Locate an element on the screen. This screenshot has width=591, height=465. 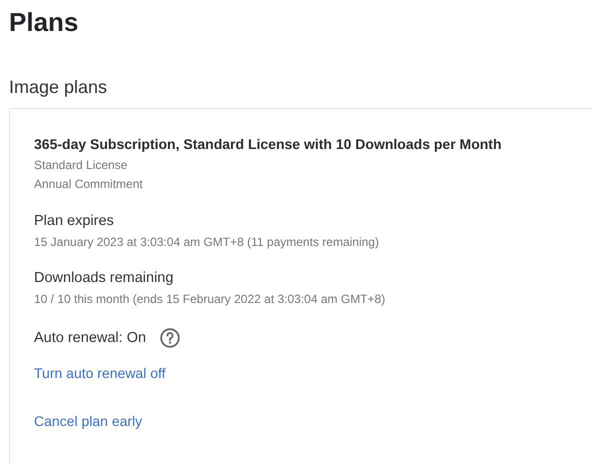
auto-renewal-status: Auto renewal: On is located at coordinates (90, 338).